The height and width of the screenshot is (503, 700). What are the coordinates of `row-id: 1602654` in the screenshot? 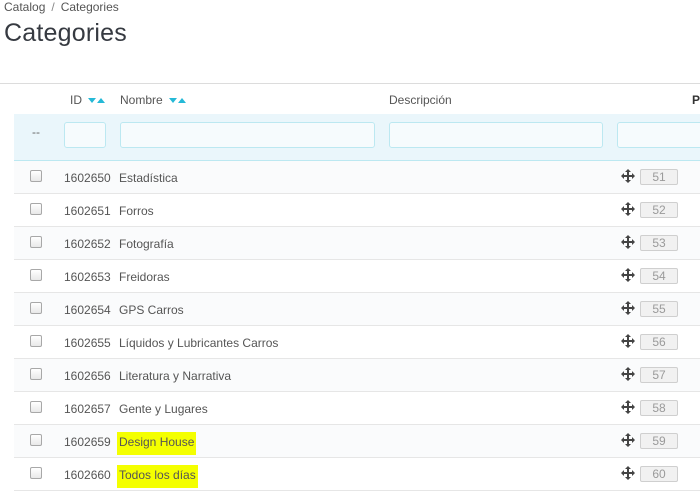 It's located at (87, 310).